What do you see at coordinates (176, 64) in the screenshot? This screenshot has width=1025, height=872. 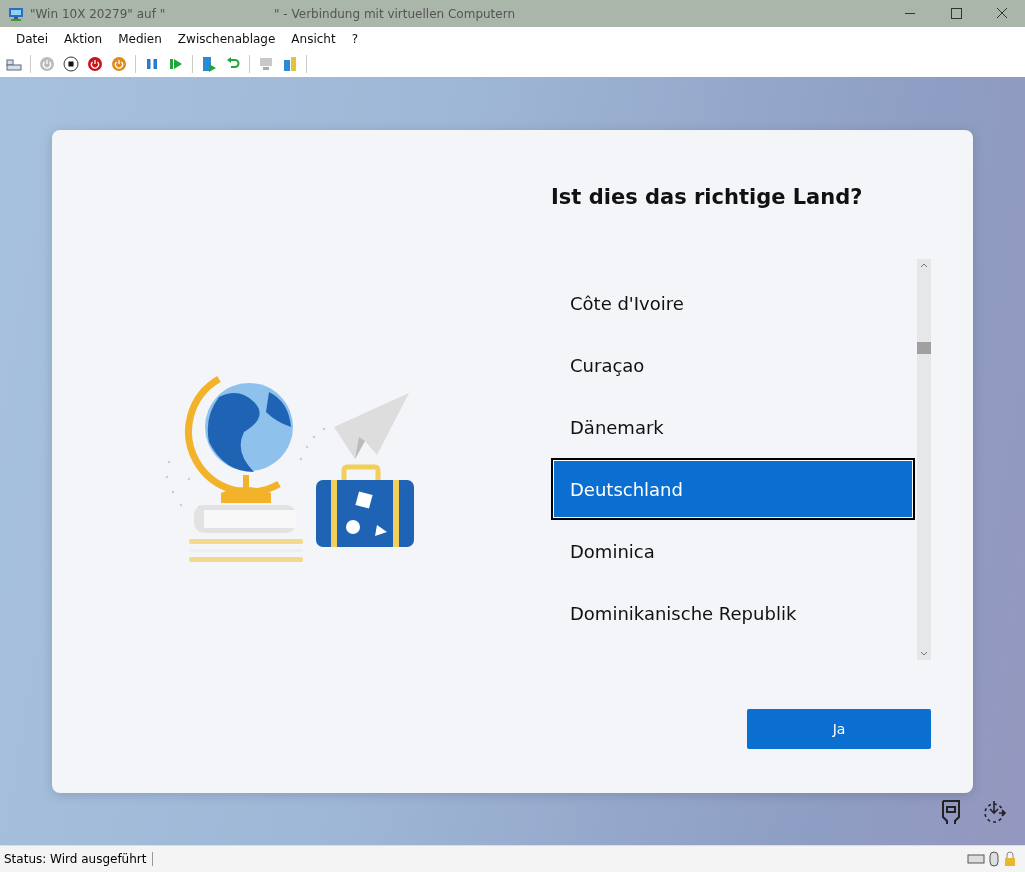 I see `play-icon` at bounding box center [176, 64].